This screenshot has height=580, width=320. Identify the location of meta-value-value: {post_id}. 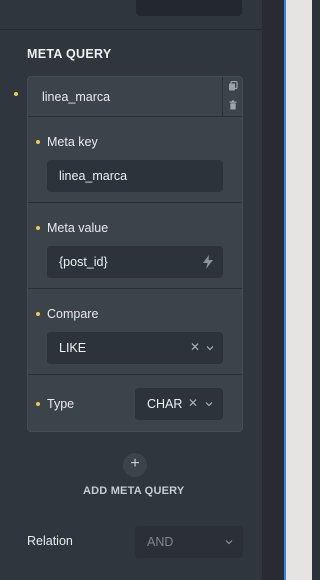
(83, 262).